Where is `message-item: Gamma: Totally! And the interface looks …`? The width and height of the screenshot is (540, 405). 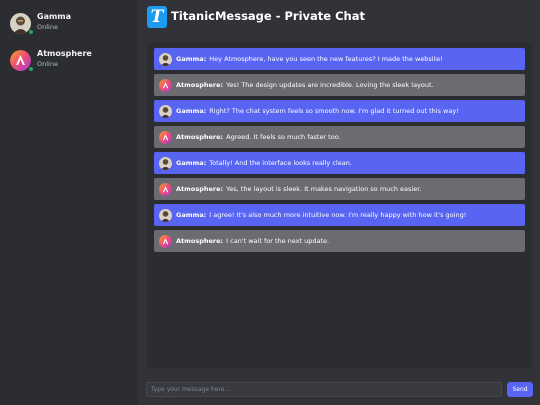 message-item: Gamma: Totally! And the interface looks … is located at coordinates (339, 163).